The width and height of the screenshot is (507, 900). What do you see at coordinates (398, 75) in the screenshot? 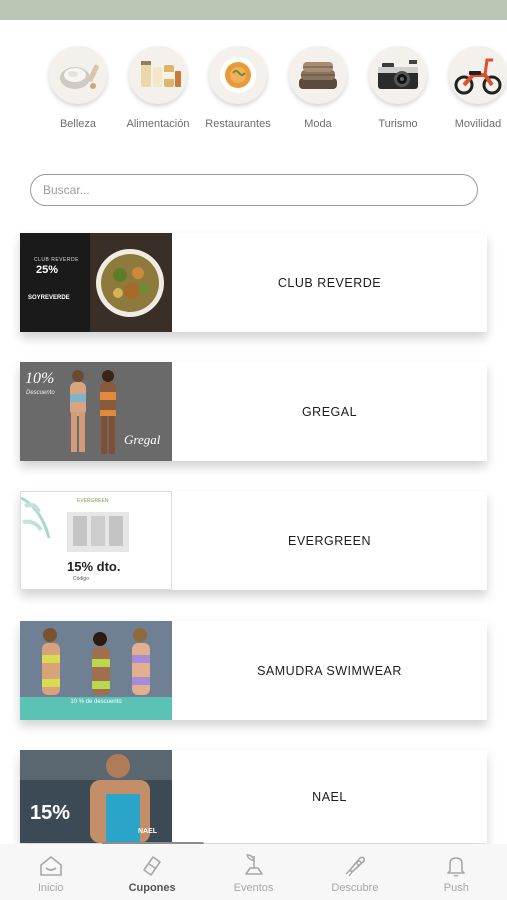
I see `camera-icon` at bounding box center [398, 75].